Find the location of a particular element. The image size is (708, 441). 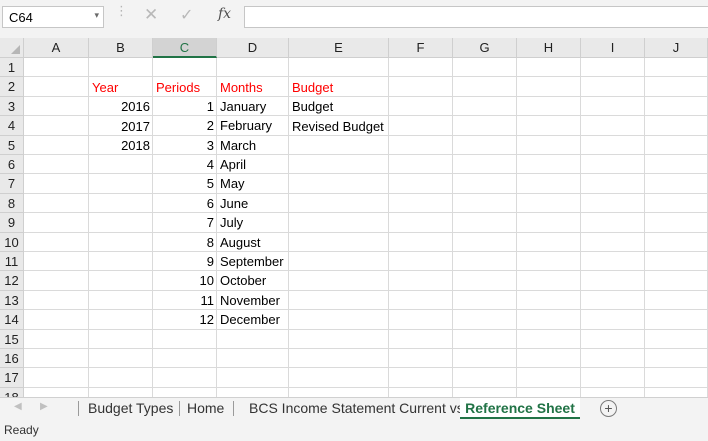

add-sheet-icon: + is located at coordinates (608, 408).